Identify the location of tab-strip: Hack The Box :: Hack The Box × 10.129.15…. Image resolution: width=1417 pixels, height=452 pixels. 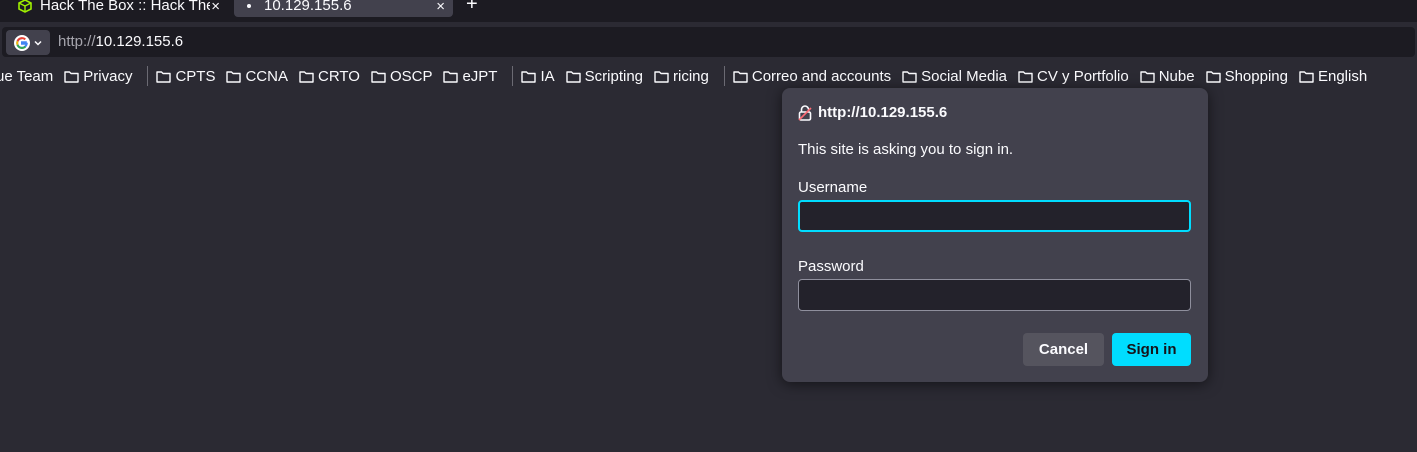
(708, 11).